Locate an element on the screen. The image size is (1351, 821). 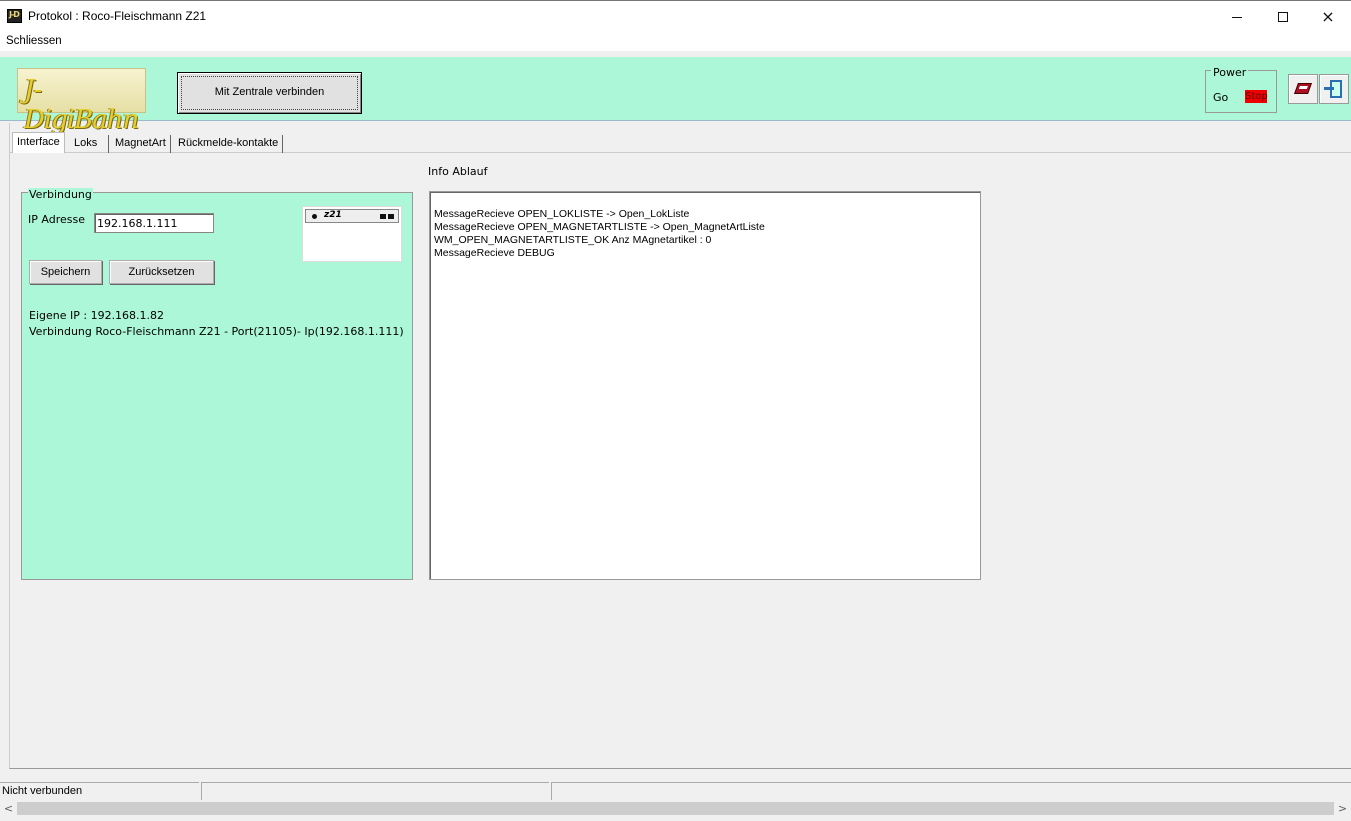
connect-button: Mit Zentrale verbinden is located at coordinates (269, 93).